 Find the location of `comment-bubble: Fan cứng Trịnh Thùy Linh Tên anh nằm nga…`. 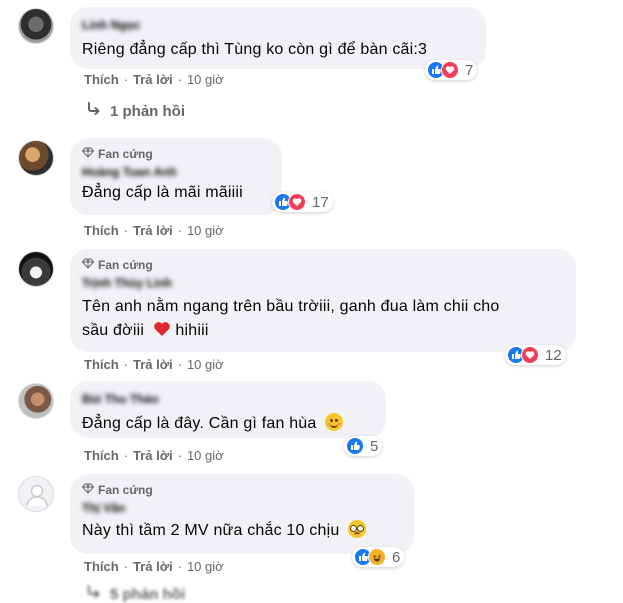

comment-bubble: Fan cứng Trịnh Thùy Linh Tên anh nằm nga… is located at coordinates (323, 300).